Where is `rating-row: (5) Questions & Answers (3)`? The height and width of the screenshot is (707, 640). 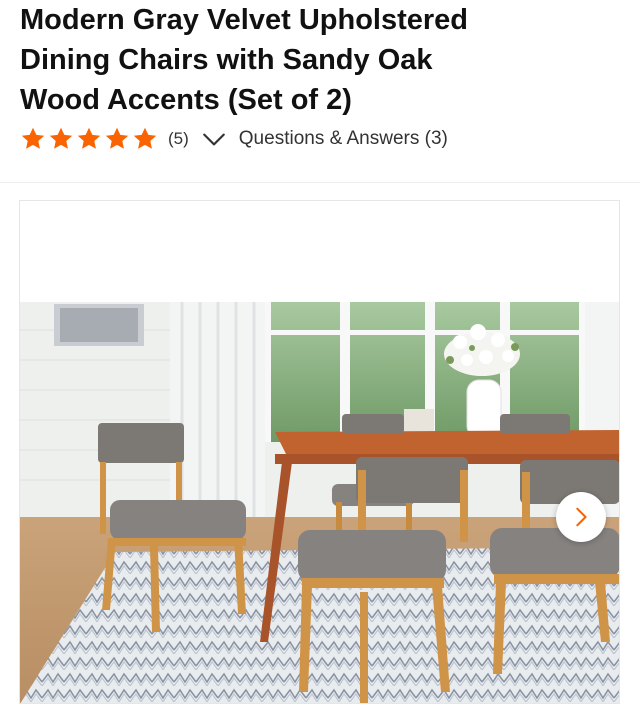
rating-row: (5) Questions & Answers (3) is located at coordinates (234, 139).